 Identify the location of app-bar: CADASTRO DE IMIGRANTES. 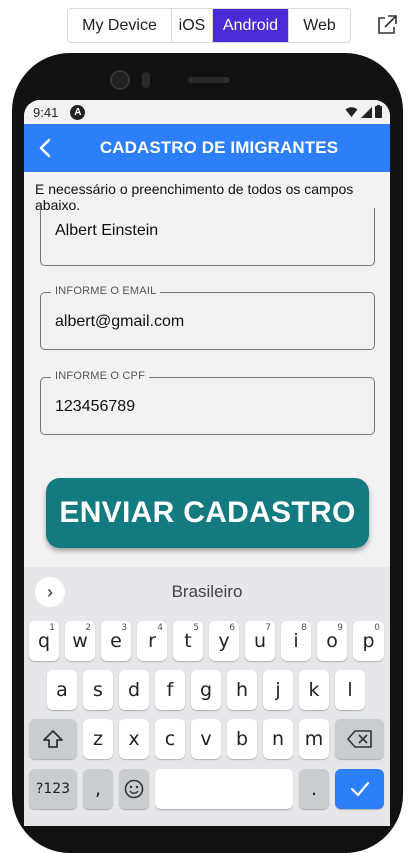
(207, 148).